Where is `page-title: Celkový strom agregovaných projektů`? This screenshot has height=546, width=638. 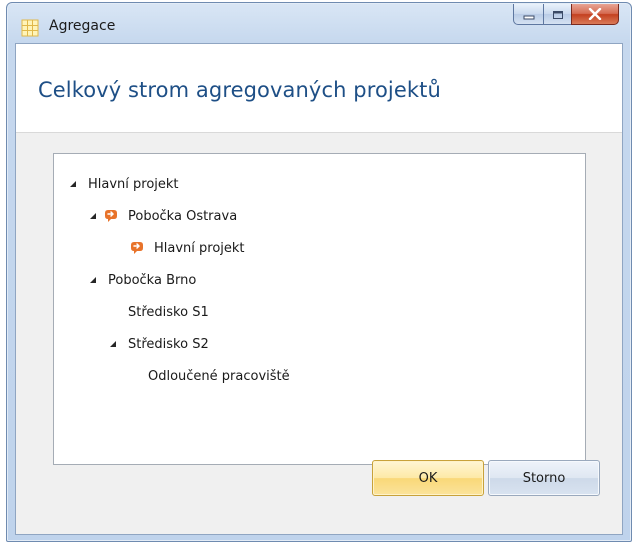 page-title: Celkový strom agregovaných projektů is located at coordinates (239, 90).